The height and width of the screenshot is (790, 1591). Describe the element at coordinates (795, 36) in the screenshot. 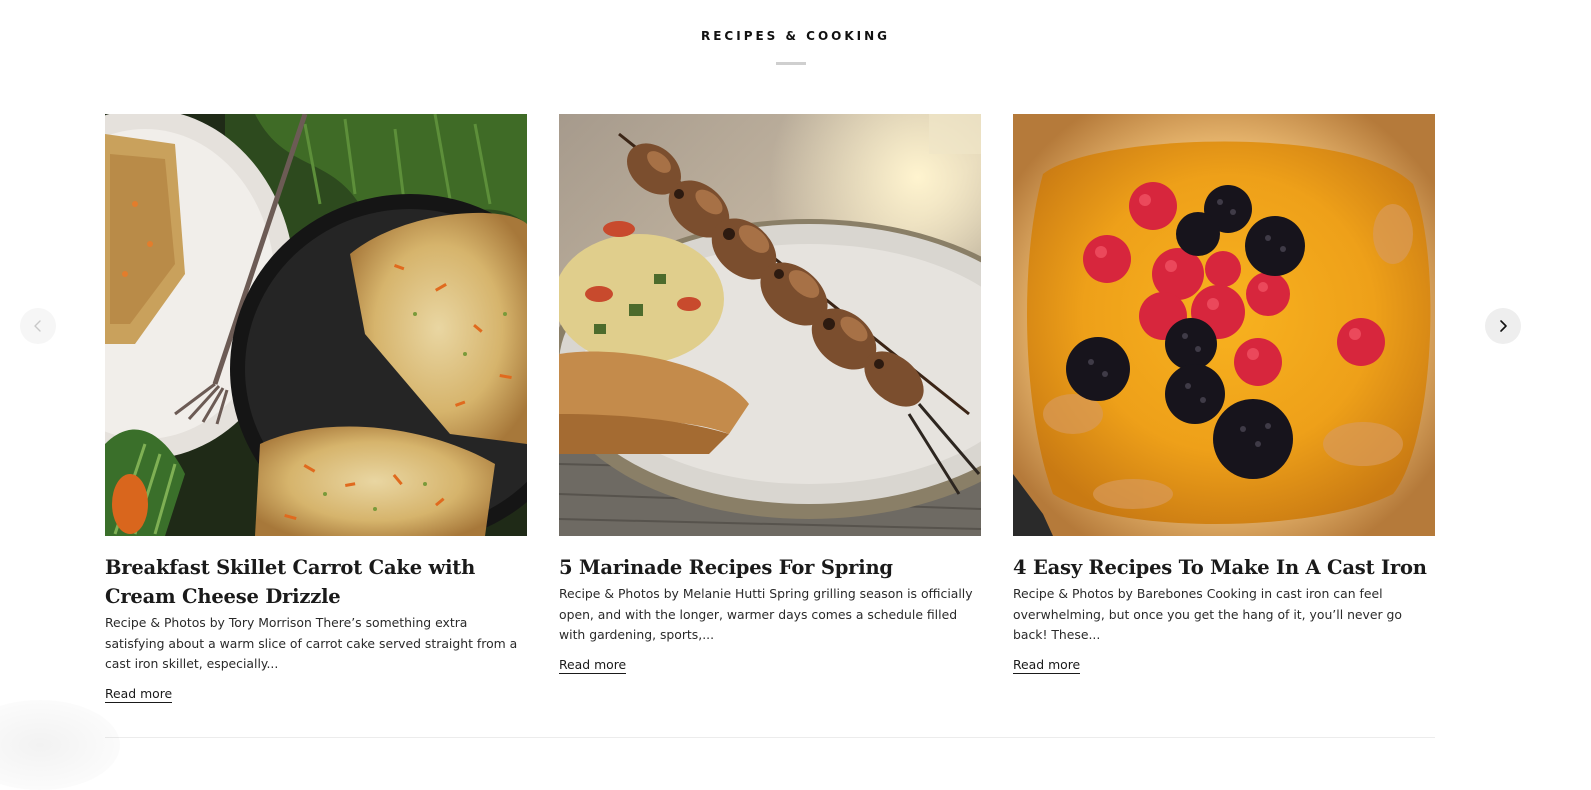

I see `section-title: RECIPES & COOKING` at that location.